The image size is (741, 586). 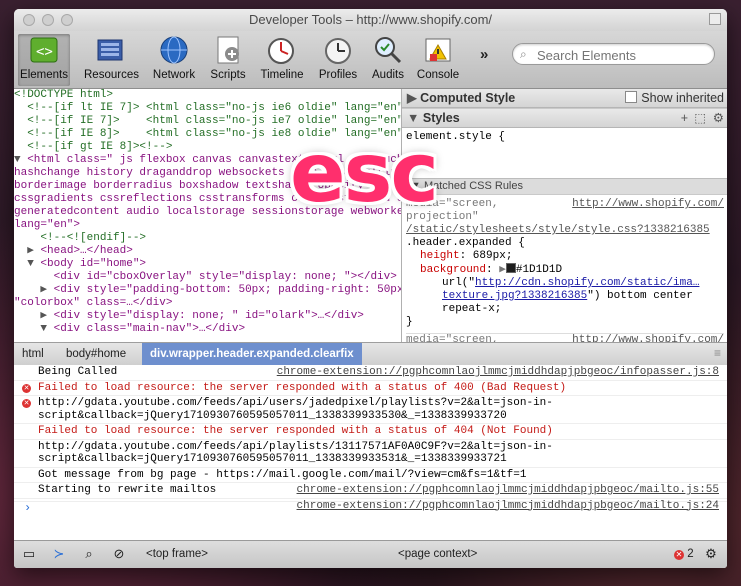 What do you see at coordinates (59, 554) in the screenshot?
I see `console-toggle-icon: ≻` at bounding box center [59, 554].